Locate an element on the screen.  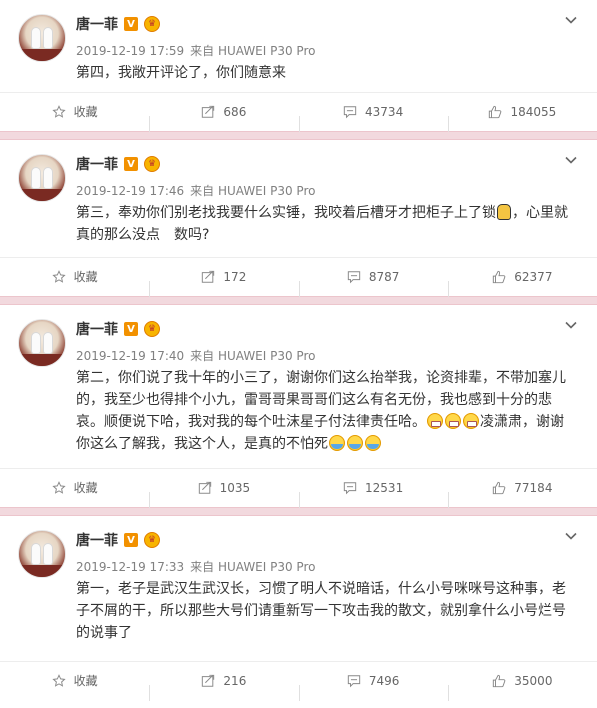
like-button: 62377 is located at coordinates (522, 283).